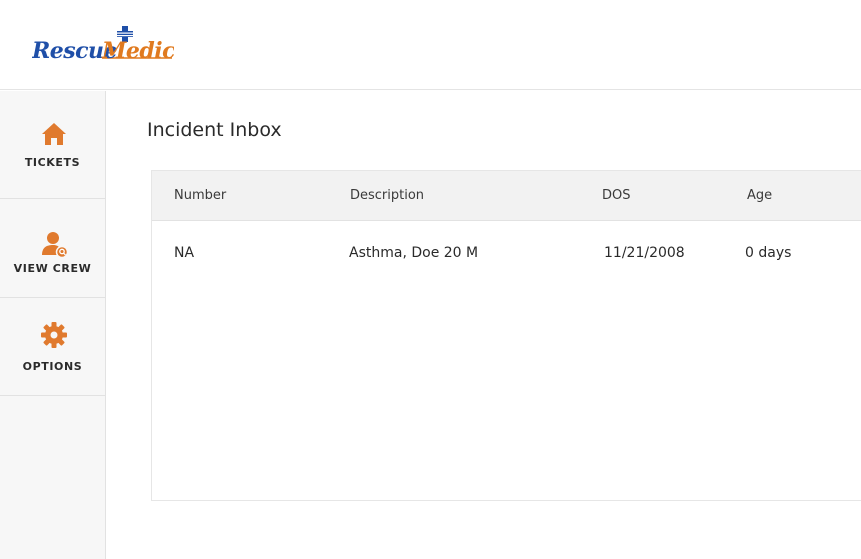  Describe the element at coordinates (54, 134) in the screenshot. I see `home-icon` at that location.